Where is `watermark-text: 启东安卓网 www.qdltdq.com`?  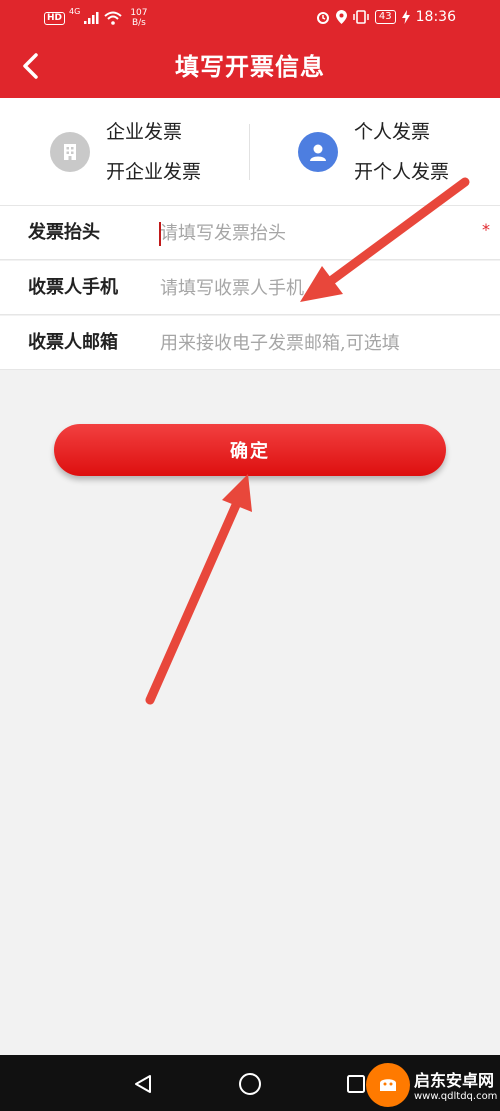
watermark-text: 启东安卓网 www.qdltdq.com is located at coordinates (455, 1084).